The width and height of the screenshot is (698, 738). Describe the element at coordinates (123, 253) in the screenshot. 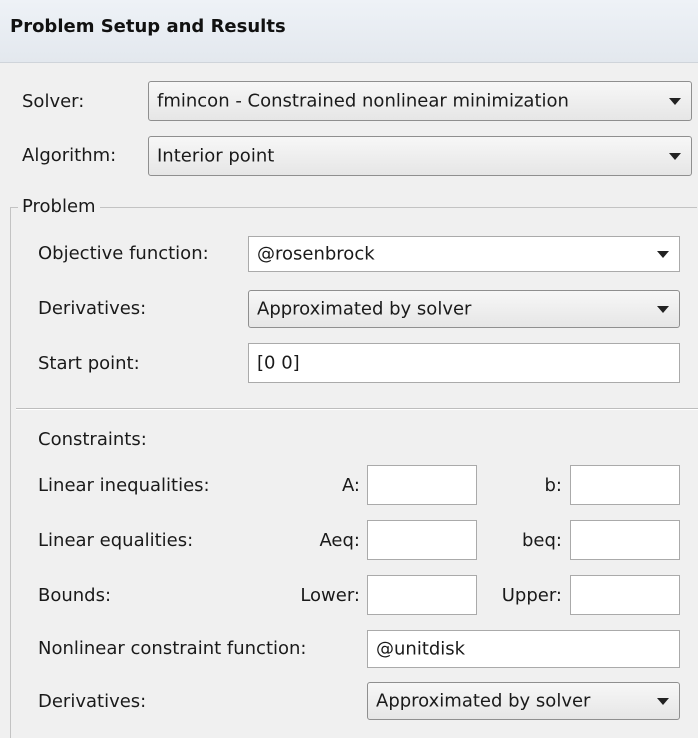

I see `objective-function-label: Objective function:` at that location.